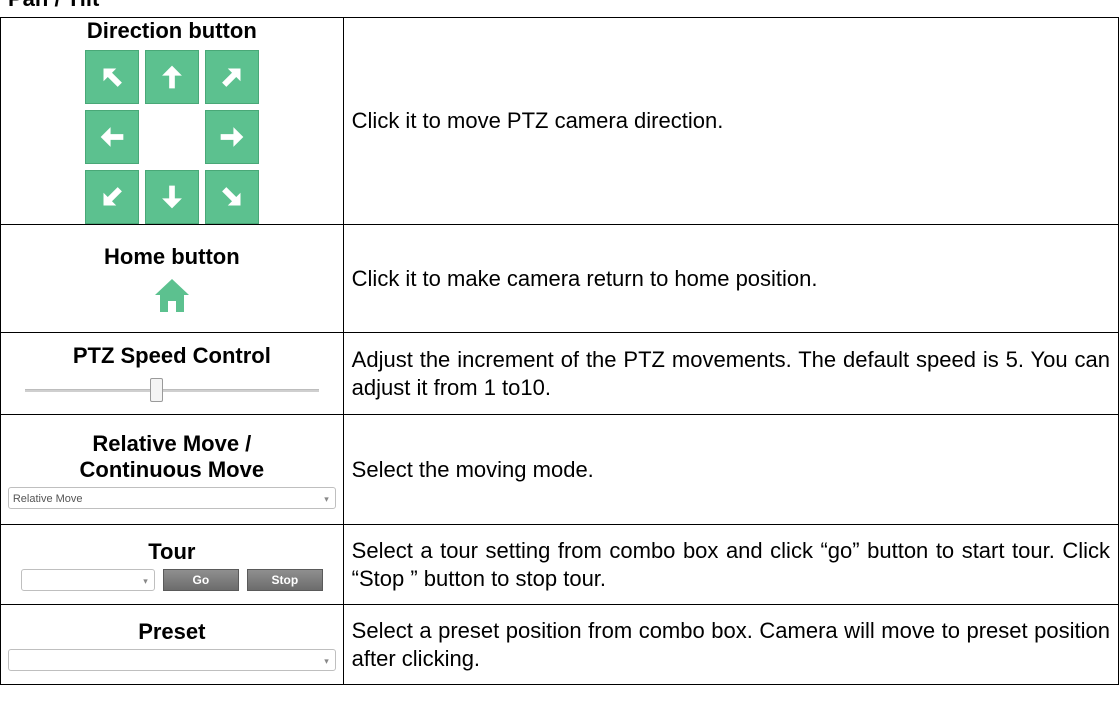  I want to click on direction-title: Direction button, so click(171, 30).